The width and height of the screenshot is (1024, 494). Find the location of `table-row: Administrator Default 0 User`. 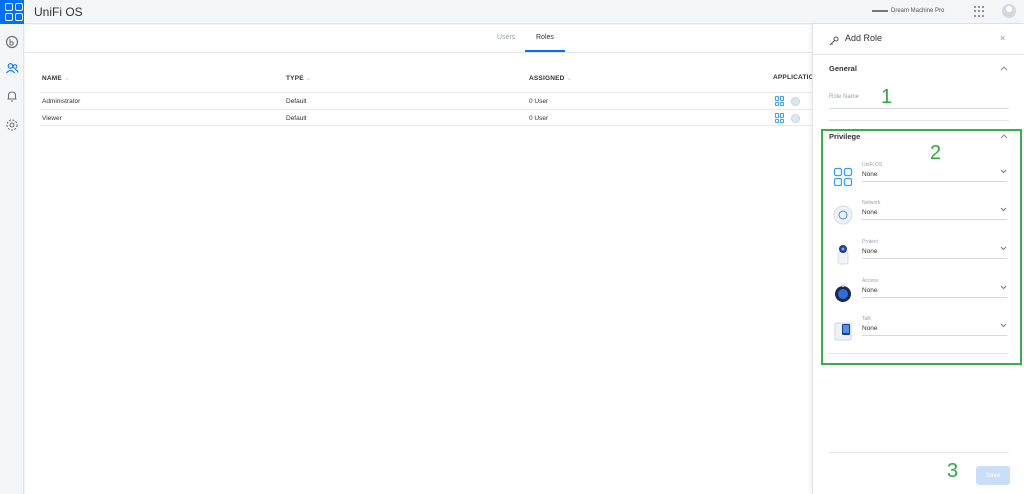

table-row: Administrator Default 0 User is located at coordinates (426, 100).